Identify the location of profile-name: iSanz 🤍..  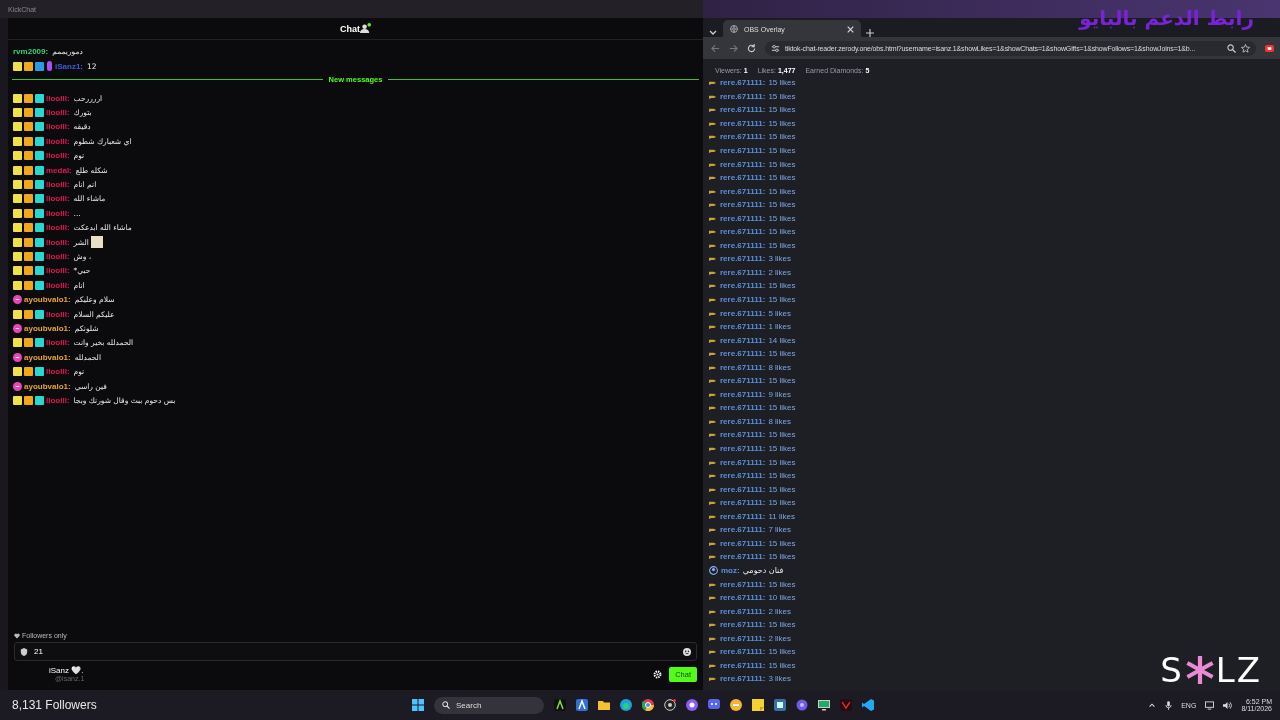
(67, 670).